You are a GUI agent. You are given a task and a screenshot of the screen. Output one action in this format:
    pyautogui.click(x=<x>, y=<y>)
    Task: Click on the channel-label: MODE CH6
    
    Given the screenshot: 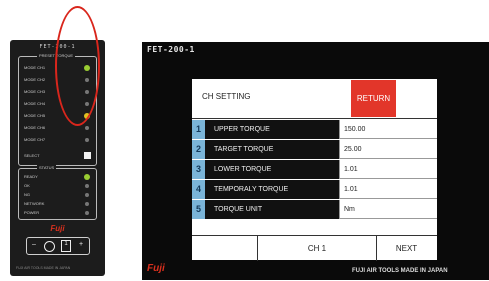 What is the action you would take?
    pyautogui.click(x=35, y=127)
    